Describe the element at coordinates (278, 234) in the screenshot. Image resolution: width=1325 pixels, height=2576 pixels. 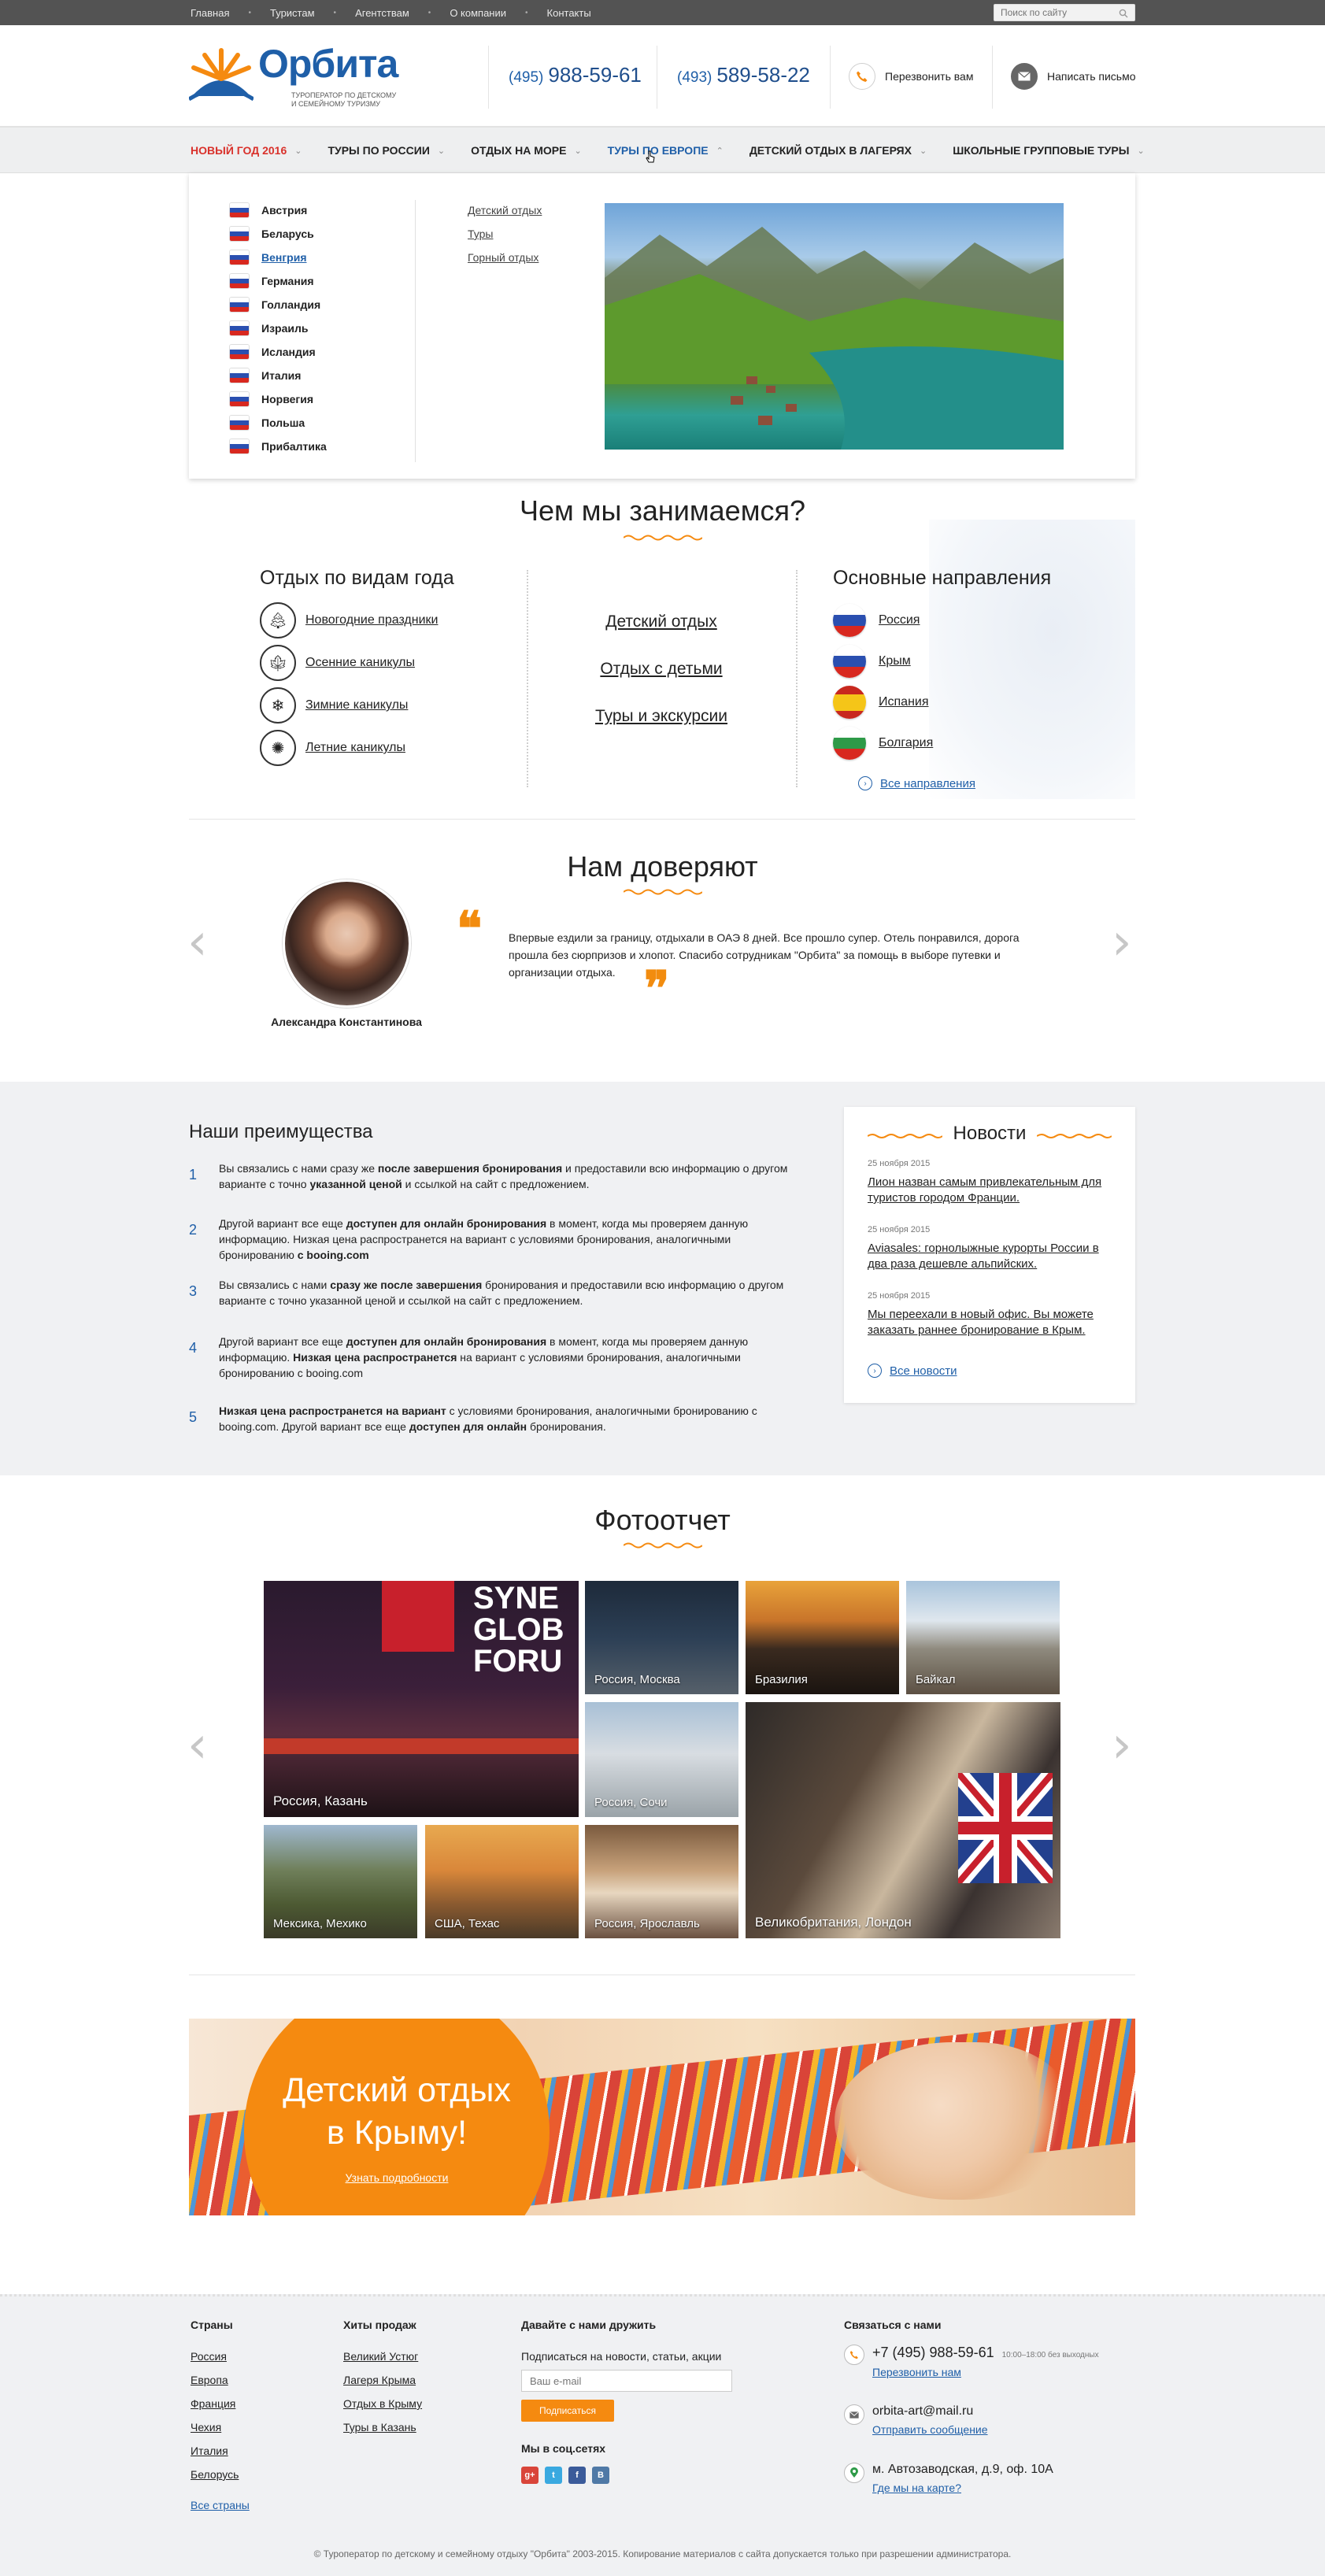
I see `country-item: Беларусь` at that location.